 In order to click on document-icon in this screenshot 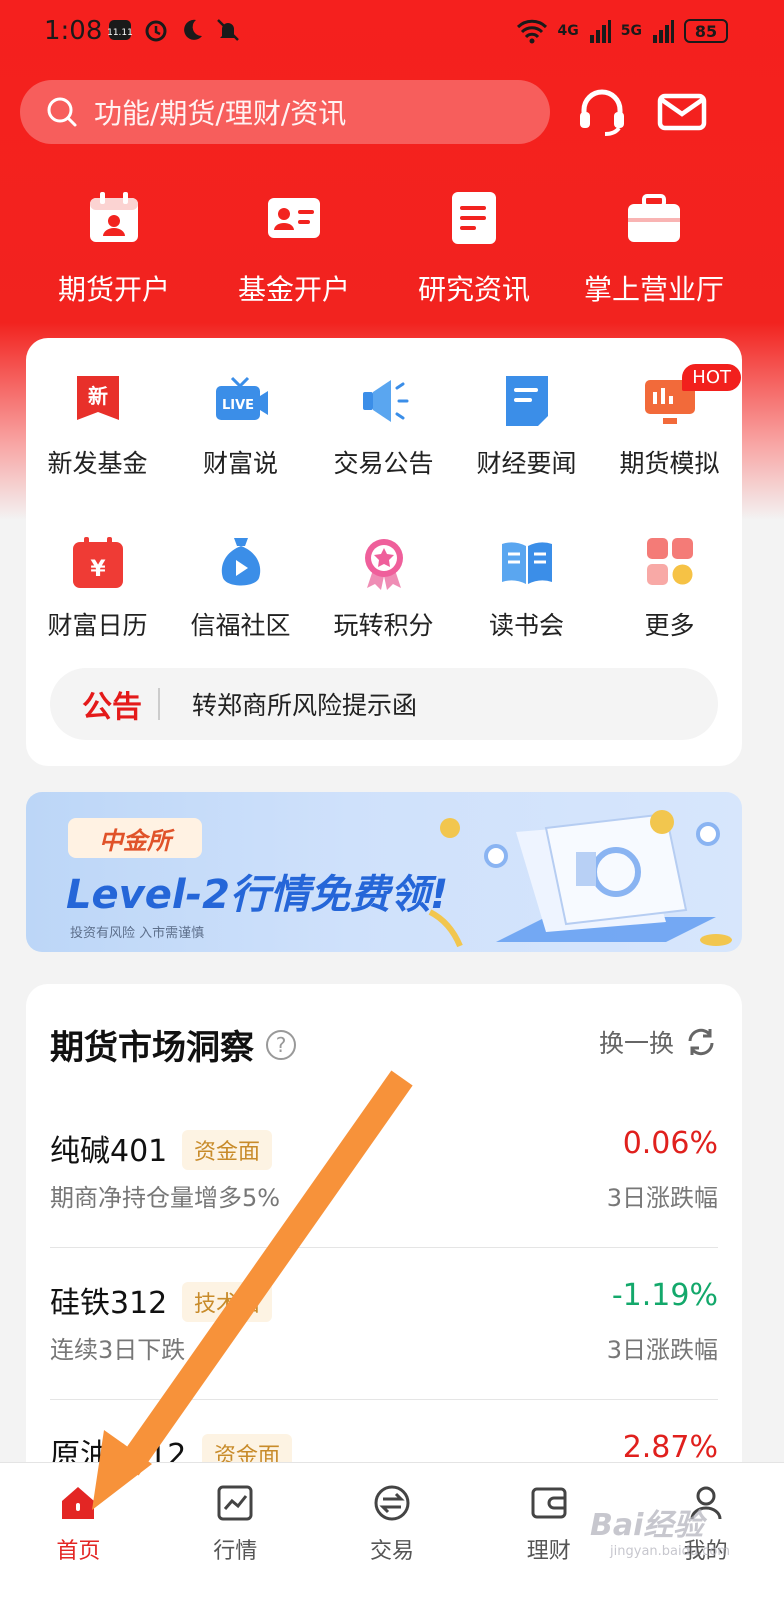, I will do `click(474, 218)`.